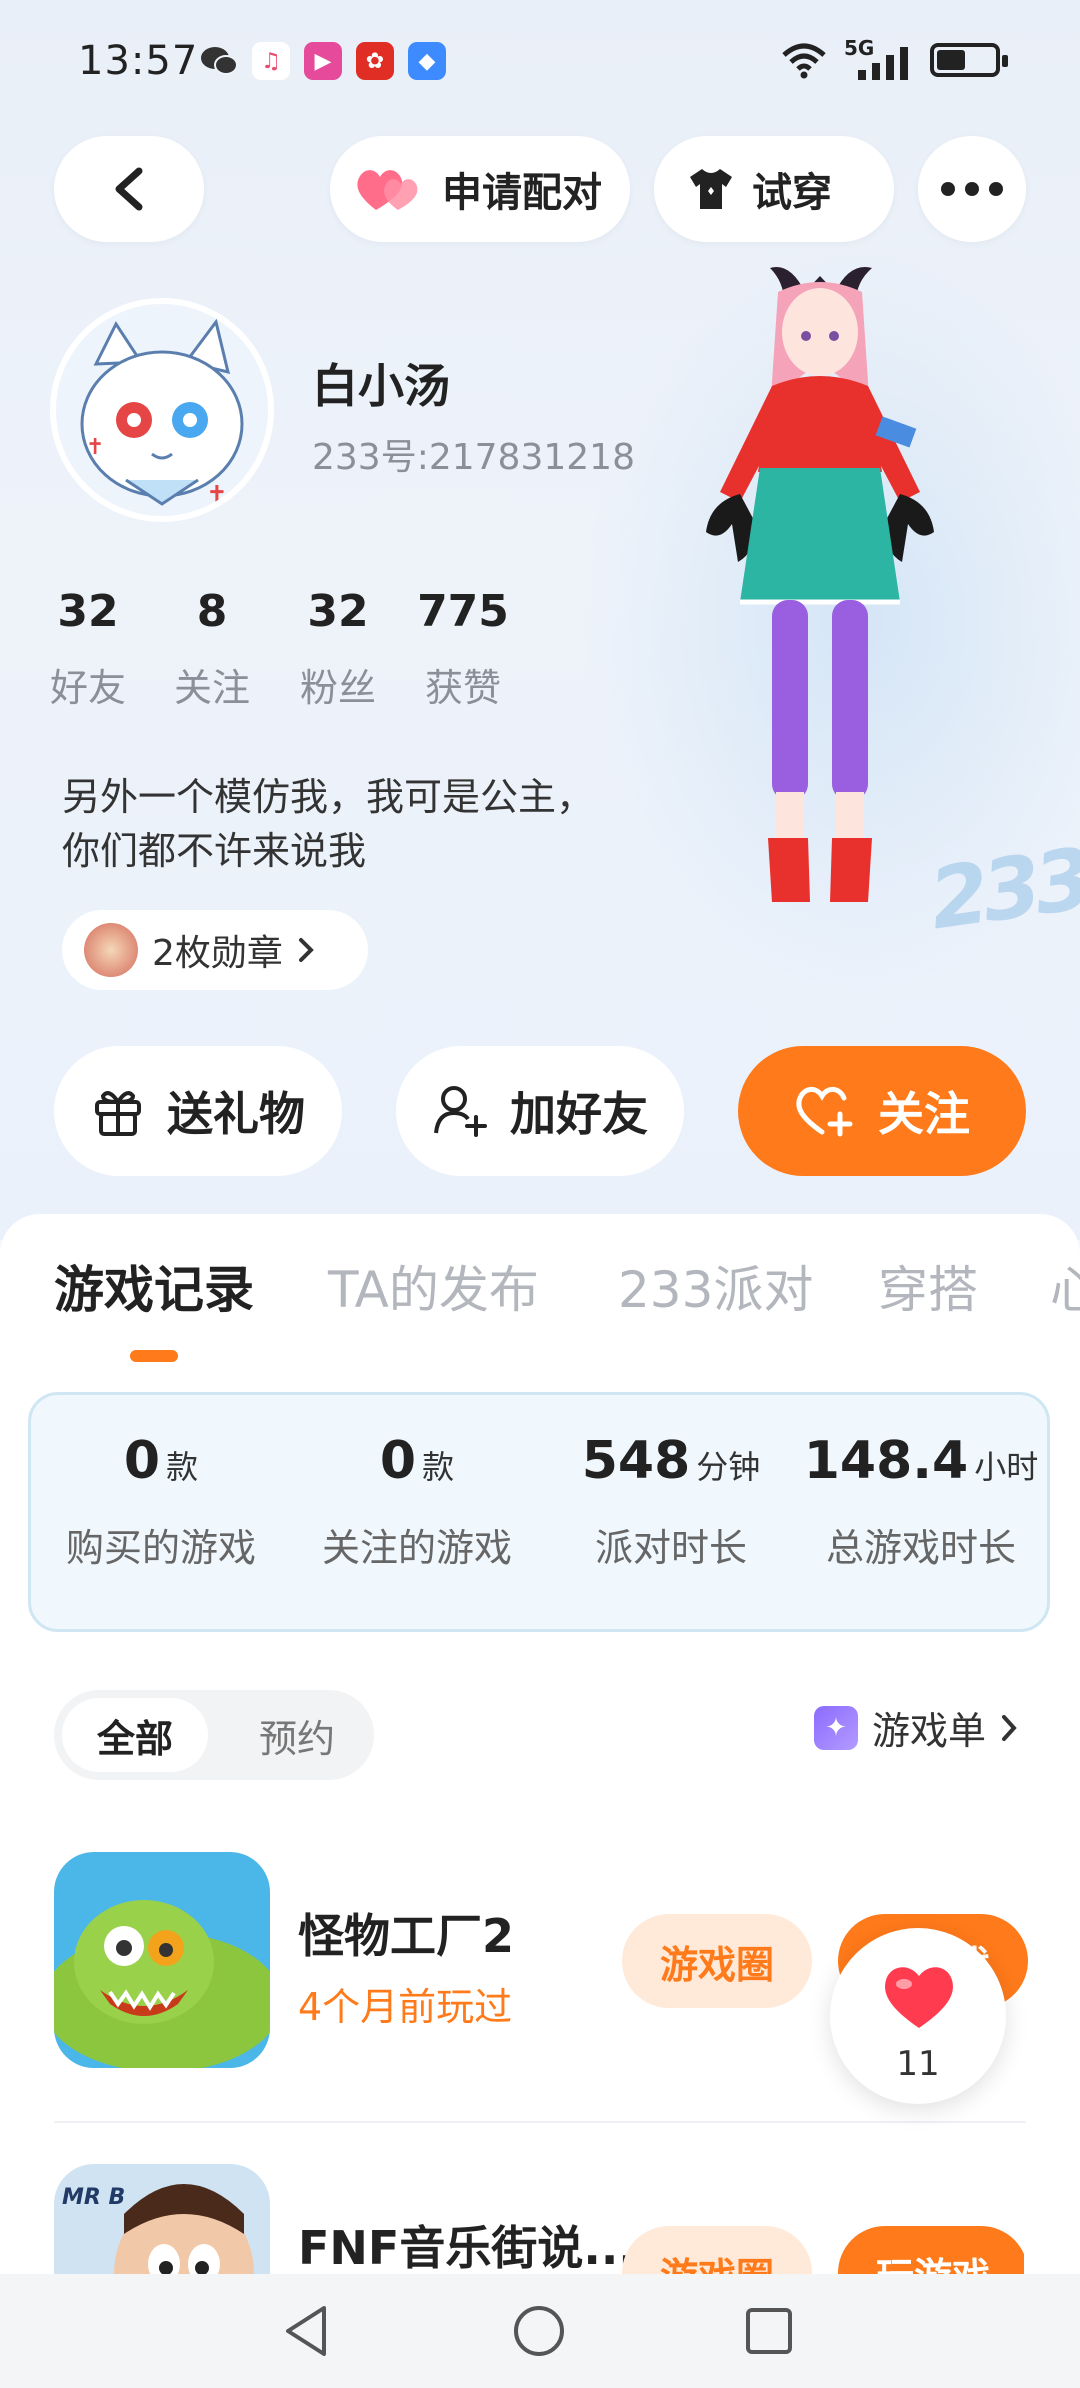  Describe the element at coordinates (433, 1286) in the screenshot. I see `tab-posts: TA的发布` at that location.